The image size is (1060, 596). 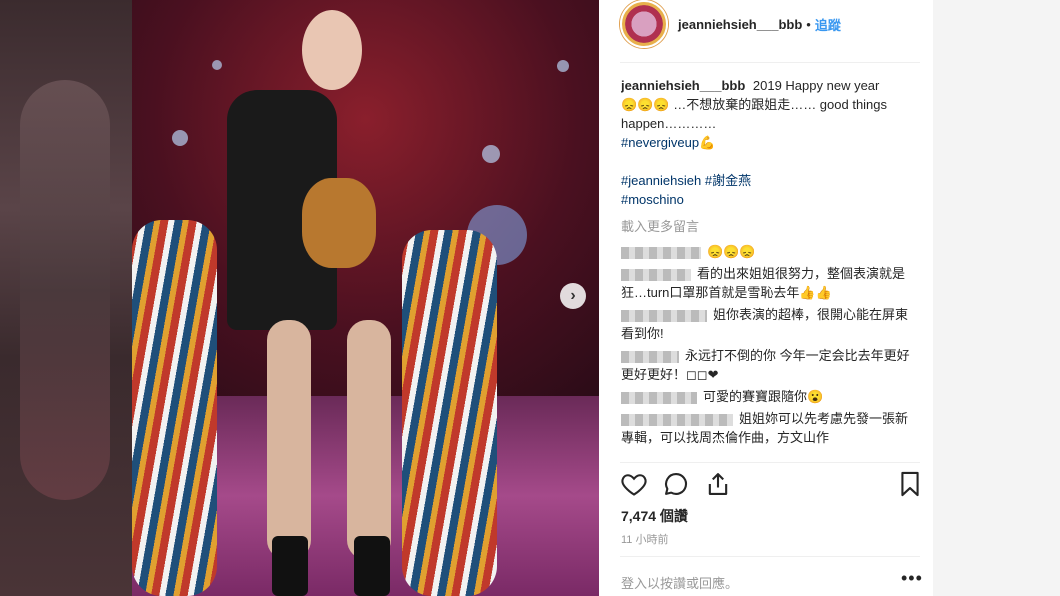 I want to click on actions-divider, so click(x=770, y=462).